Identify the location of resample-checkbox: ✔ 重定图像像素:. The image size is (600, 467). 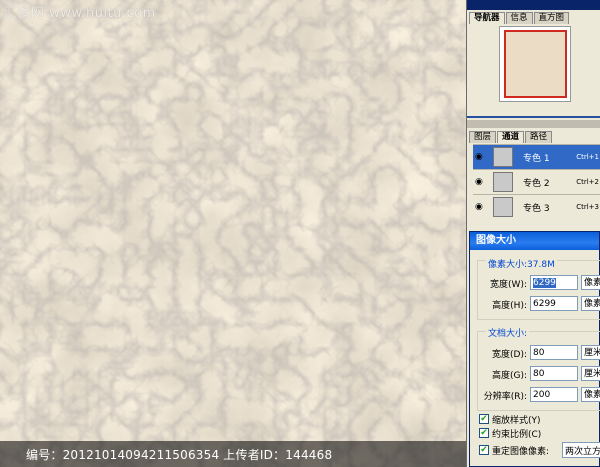
(514, 450).